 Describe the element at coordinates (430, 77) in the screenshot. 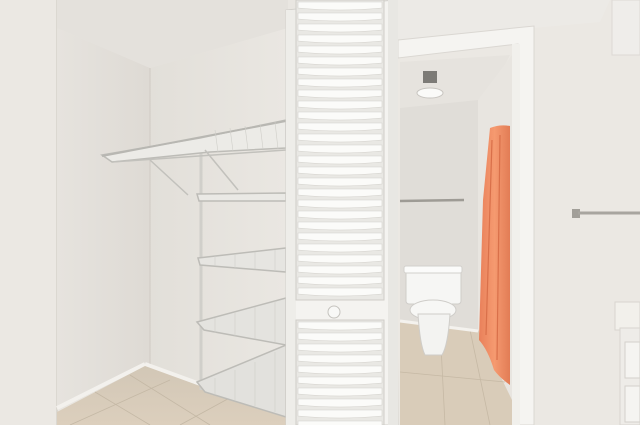

I see `ceiling-vent` at that location.